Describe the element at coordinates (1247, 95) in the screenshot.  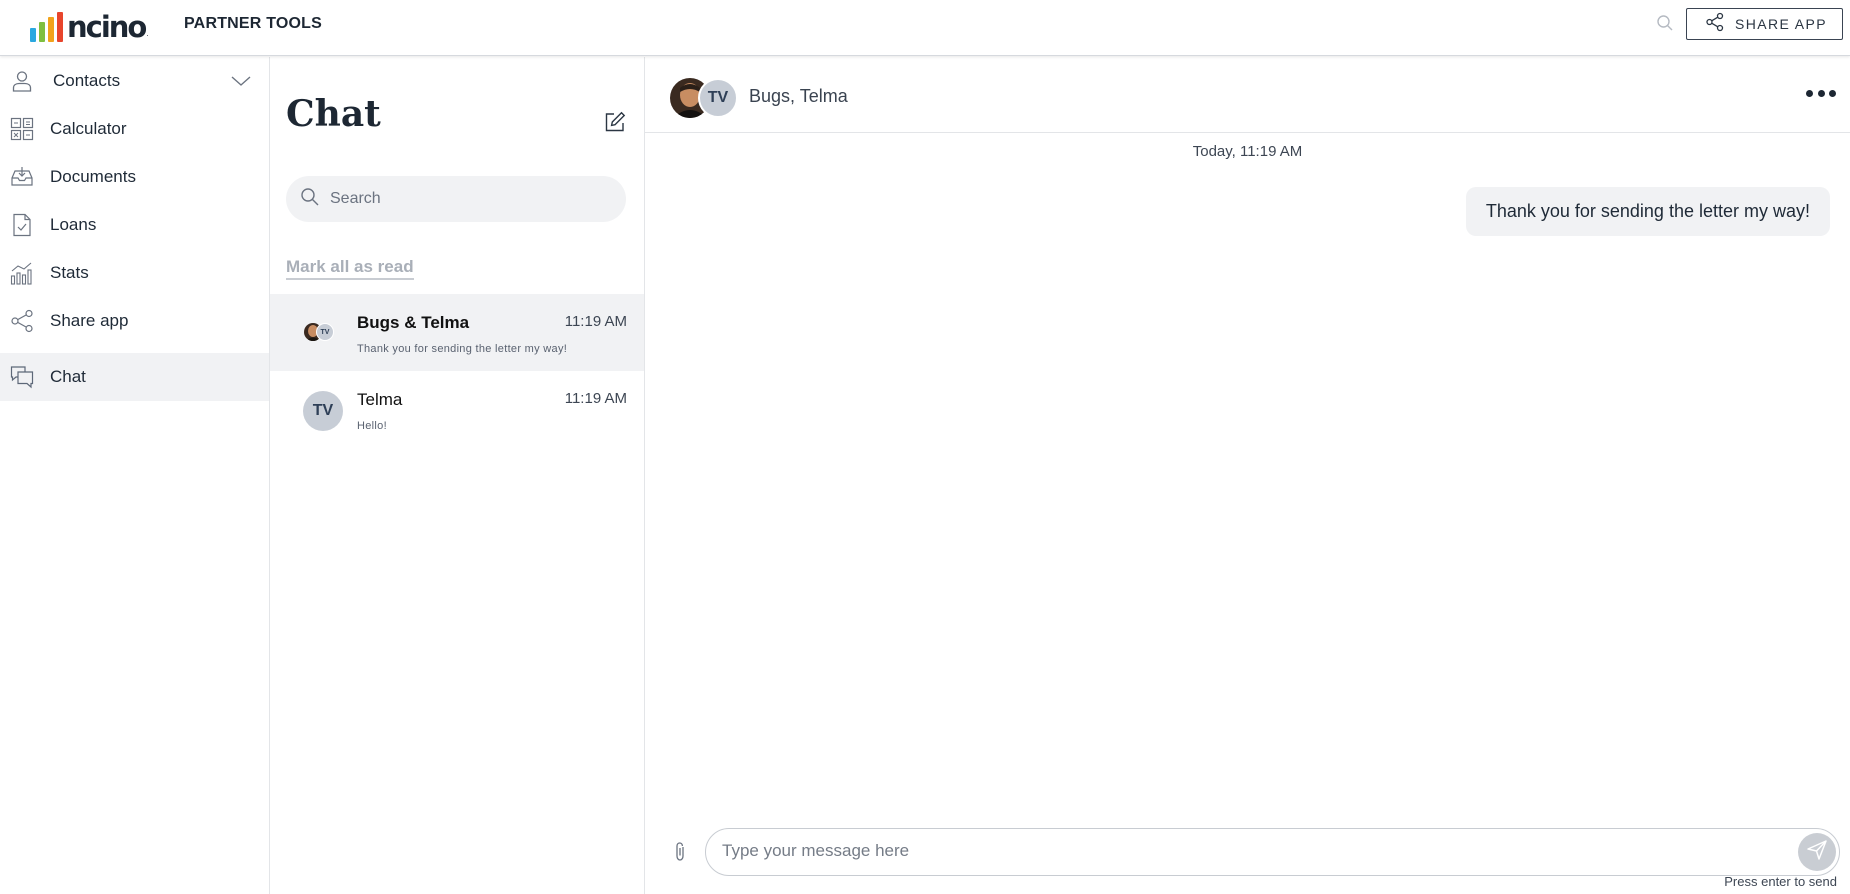
I see `conversation-header: TV Bugs, Telma` at that location.